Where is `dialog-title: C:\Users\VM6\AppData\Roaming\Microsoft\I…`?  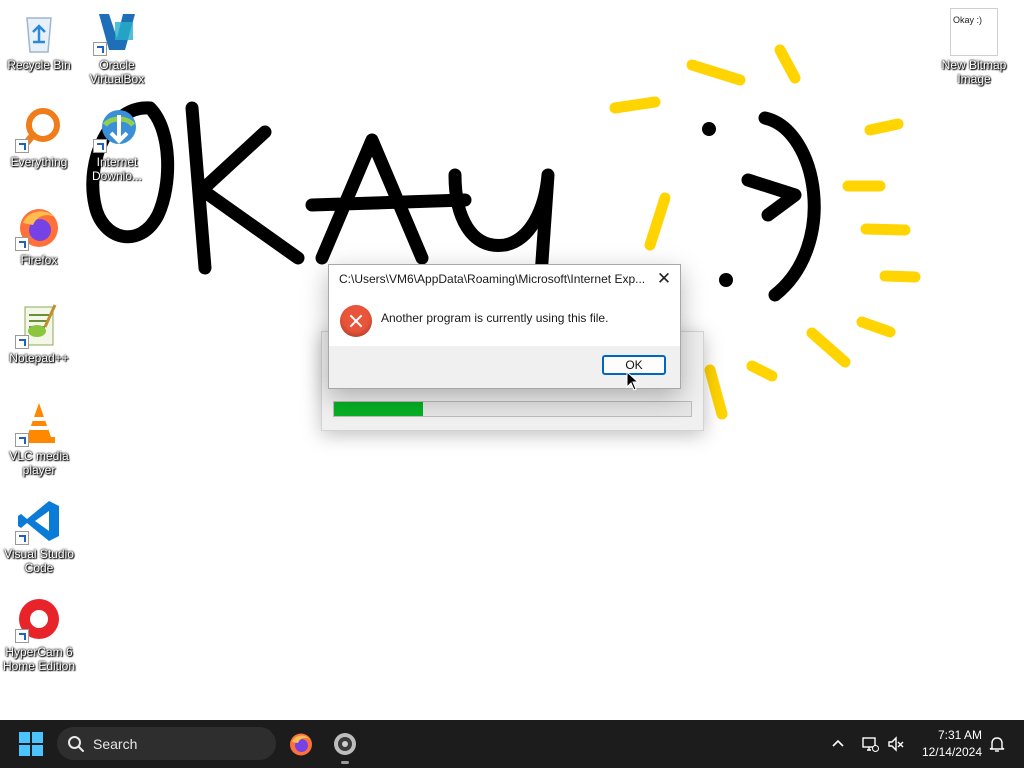
dialog-title: C:\Users\VM6\AppData\Roaming\Microsoft\I… is located at coordinates (491, 279).